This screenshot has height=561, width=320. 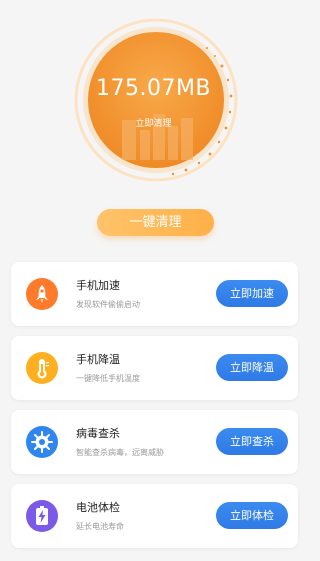 What do you see at coordinates (154, 442) in the screenshot?
I see `feature-card-virus: 病毒查杀 智能查杀病毒，远离威胁 立即查杀` at bounding box center [154, 442].